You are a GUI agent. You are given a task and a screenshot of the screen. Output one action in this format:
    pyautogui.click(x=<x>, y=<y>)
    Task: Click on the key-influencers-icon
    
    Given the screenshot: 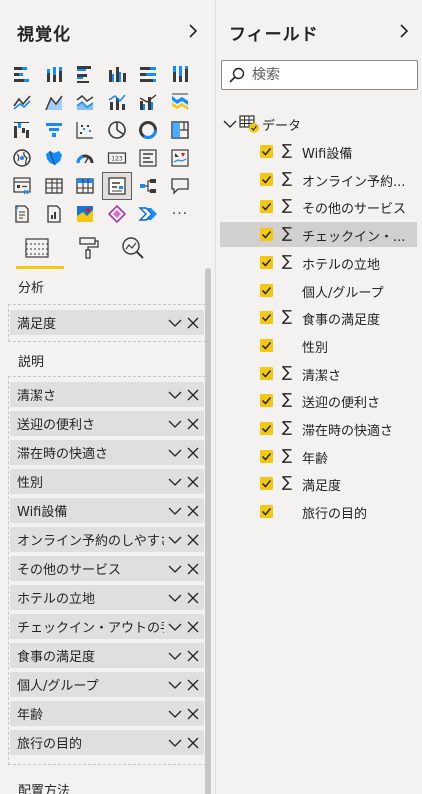 What is the action you would take?
    pyautogui.click(x=116, y=186)
    